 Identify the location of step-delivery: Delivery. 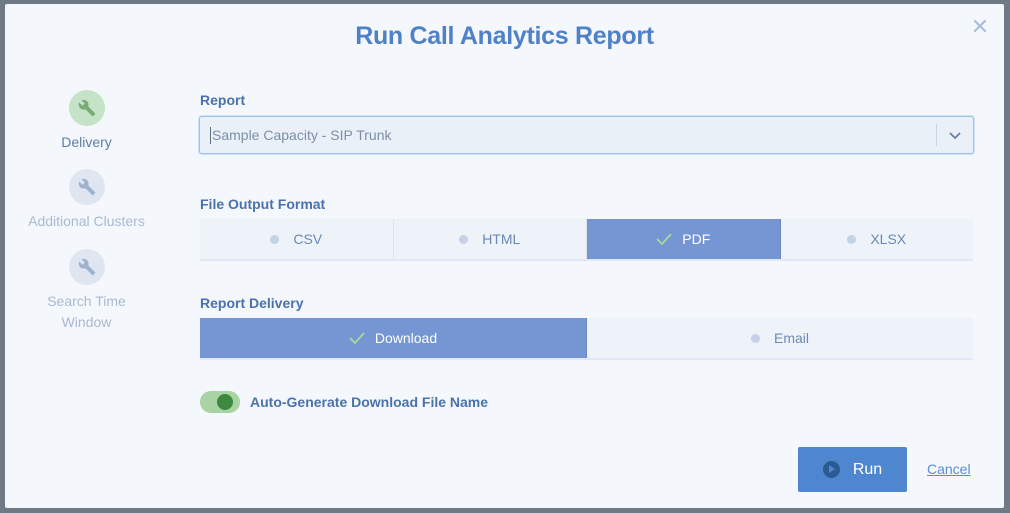
(86, 121).